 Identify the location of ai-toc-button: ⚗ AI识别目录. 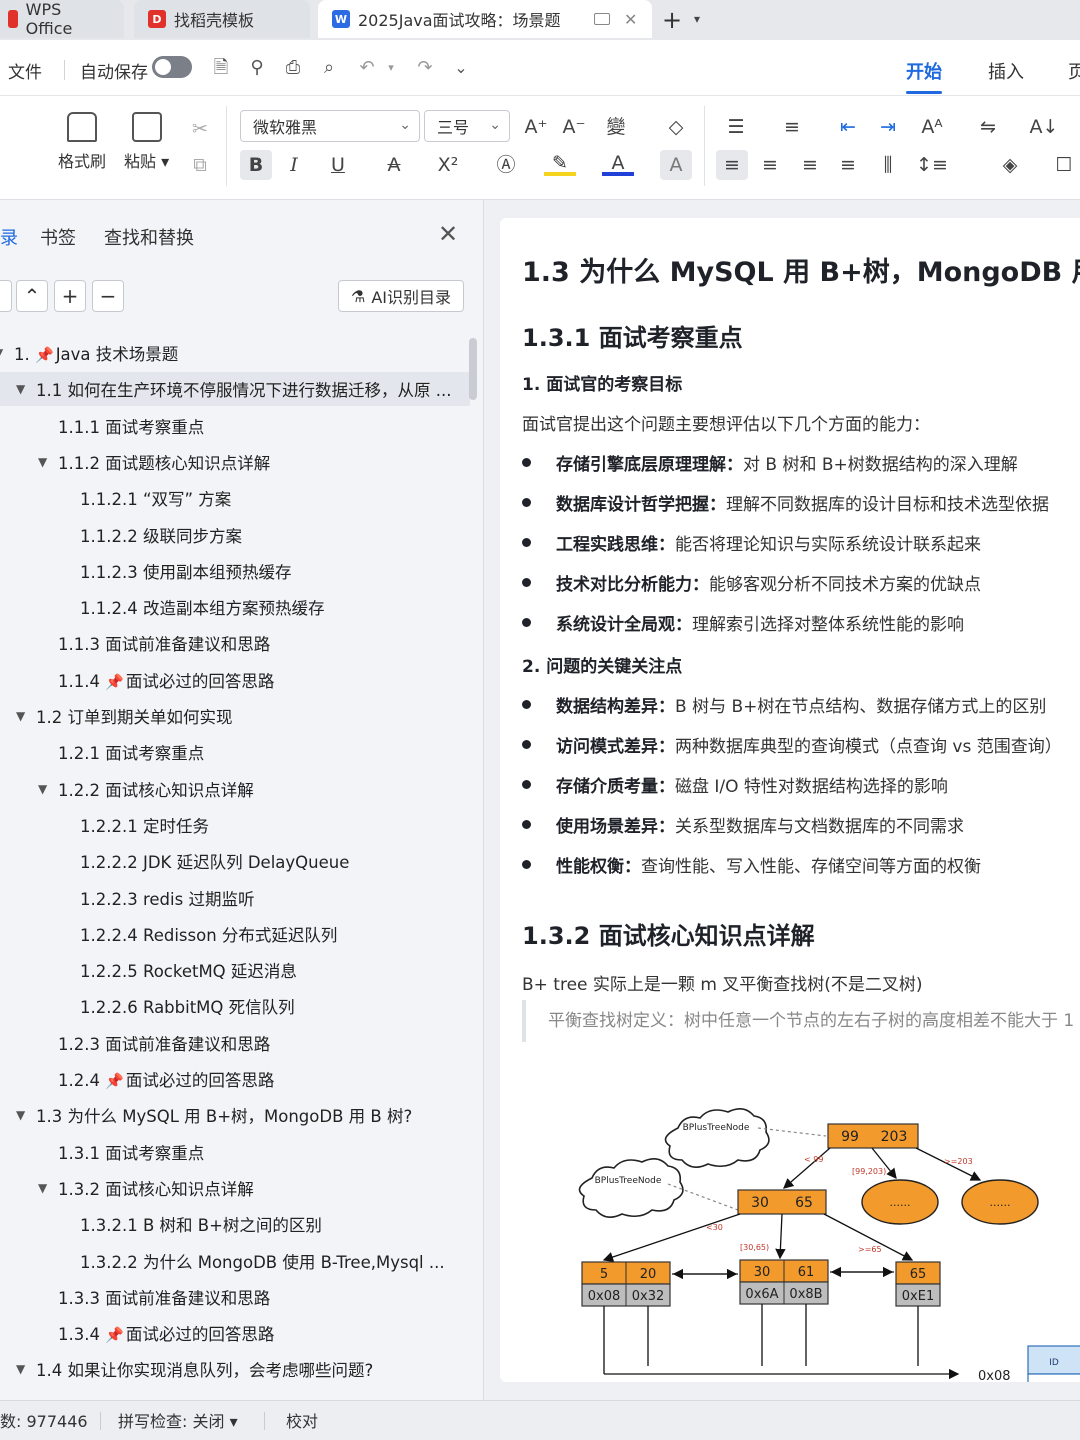
(401, 296).